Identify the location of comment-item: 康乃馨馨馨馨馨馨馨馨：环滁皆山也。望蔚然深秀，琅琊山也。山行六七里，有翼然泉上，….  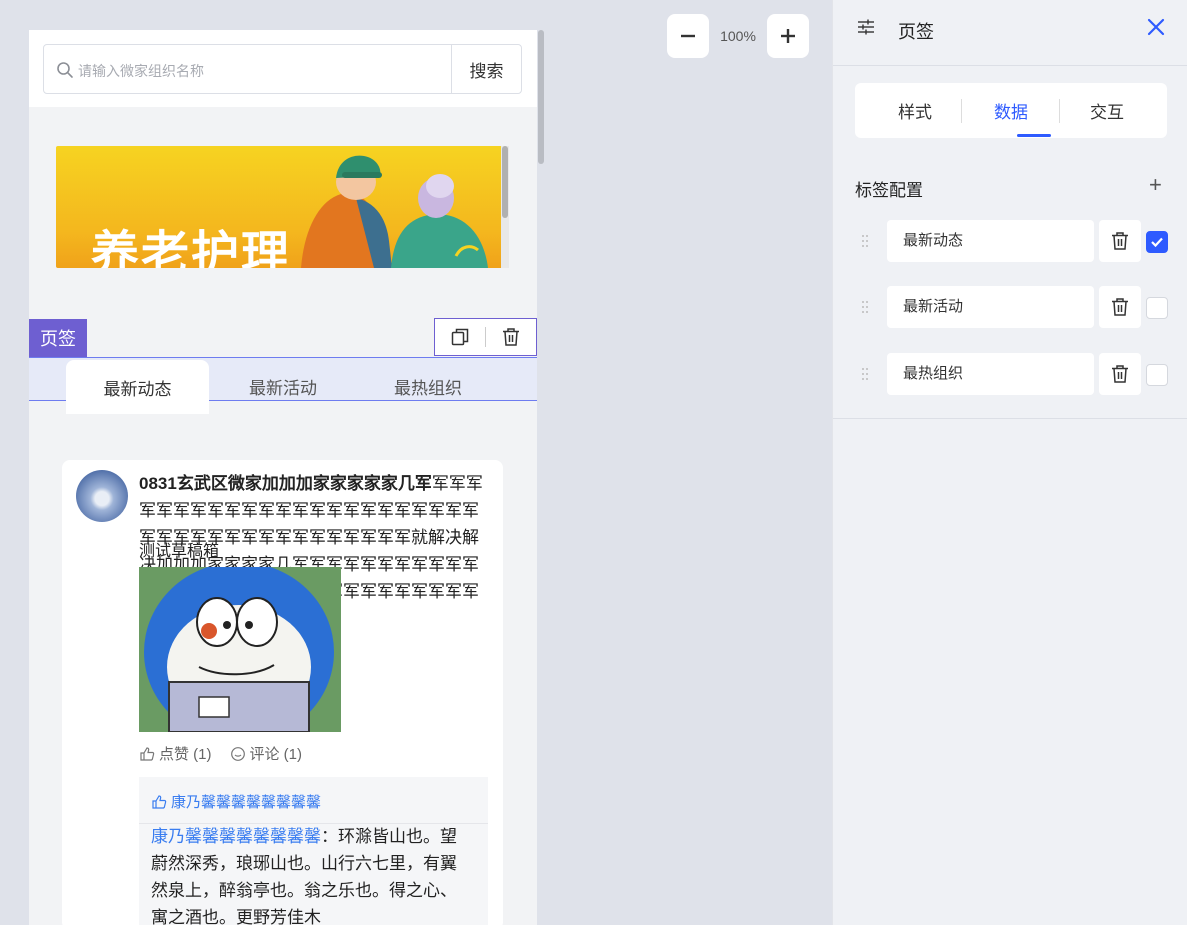
(308, 874).